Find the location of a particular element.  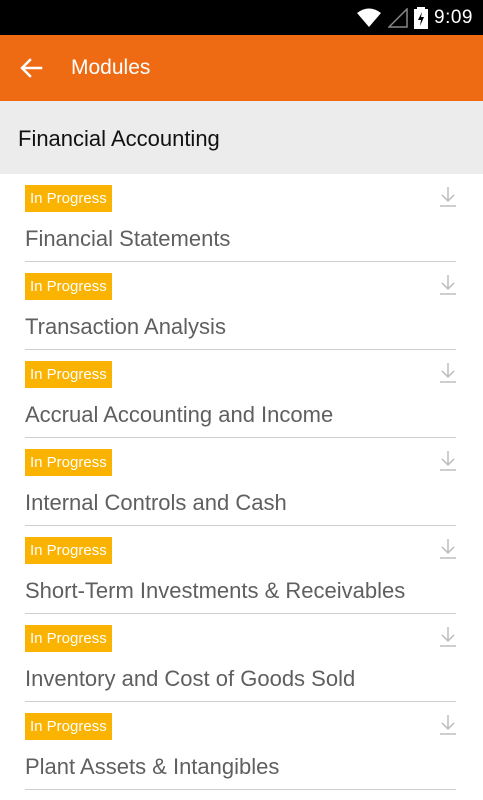

section-title: Financial Accounting is located at coordinates (119, 138).